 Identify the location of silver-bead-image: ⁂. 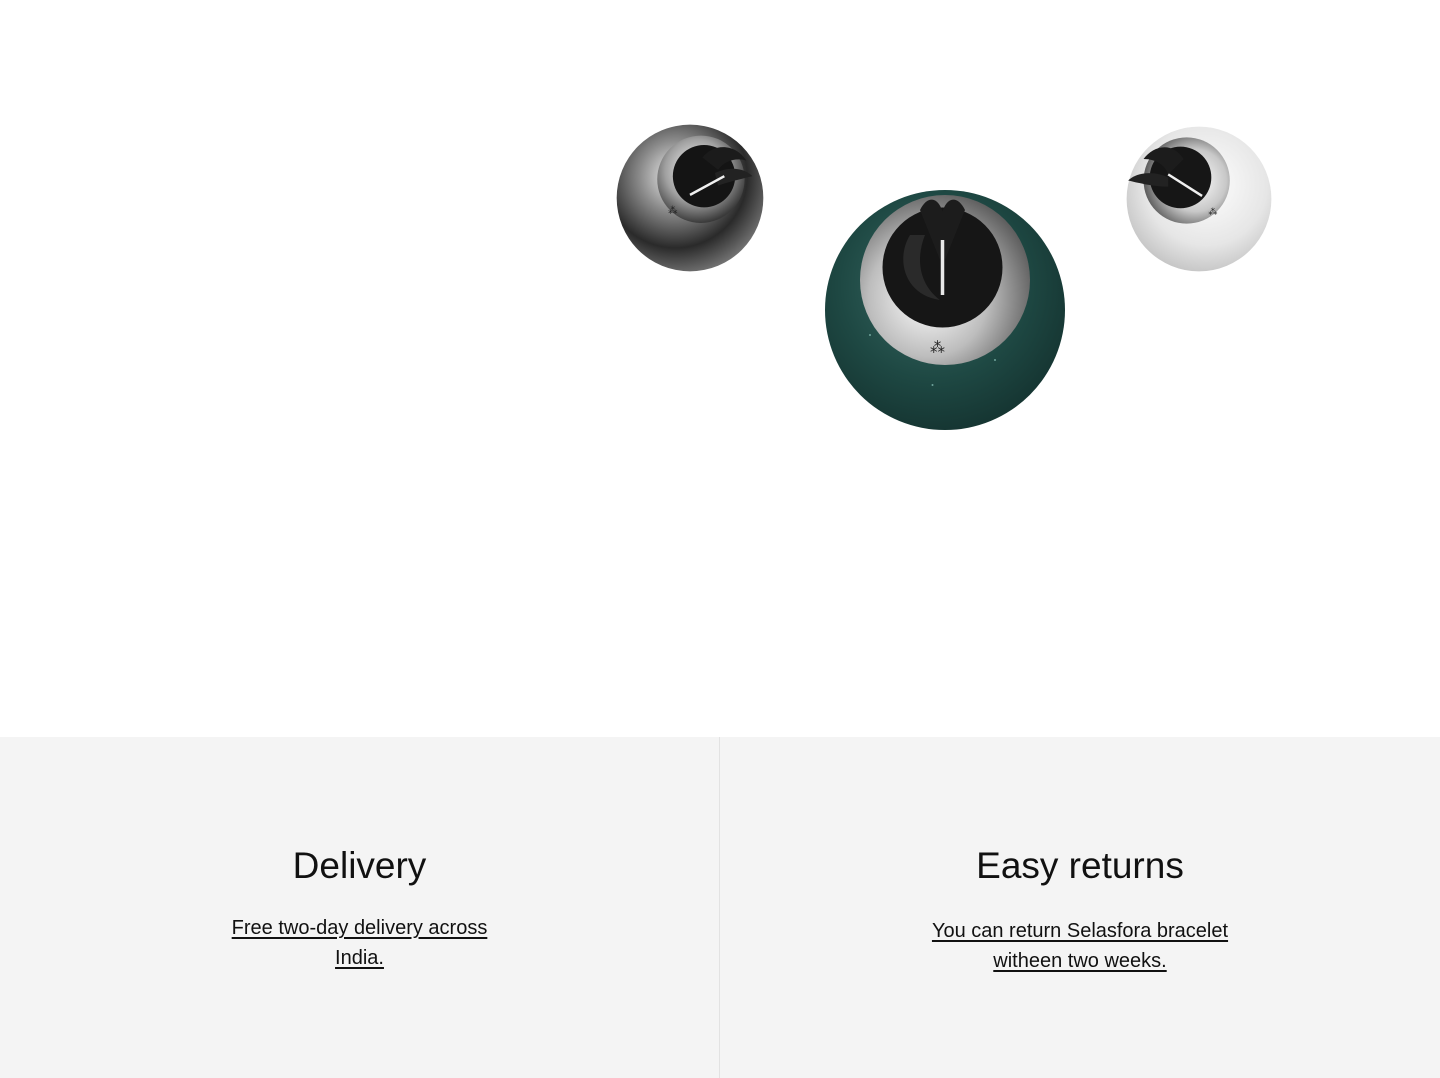
(1199, 199).